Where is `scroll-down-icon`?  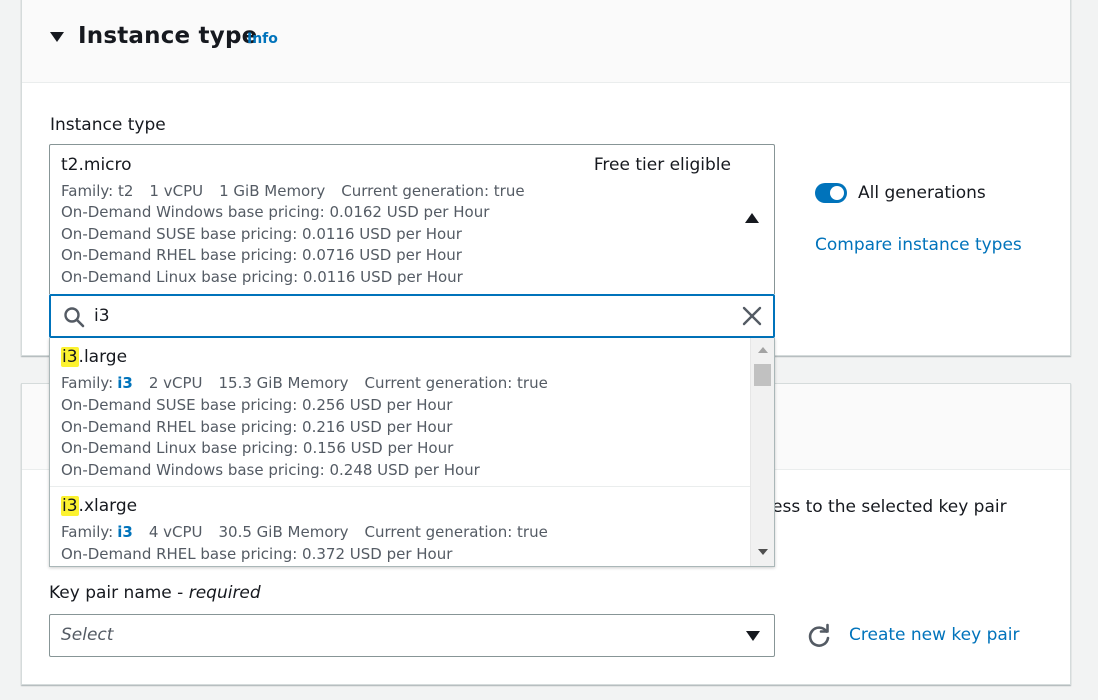 scroll-down-icon is located at coordinates (763, 552).